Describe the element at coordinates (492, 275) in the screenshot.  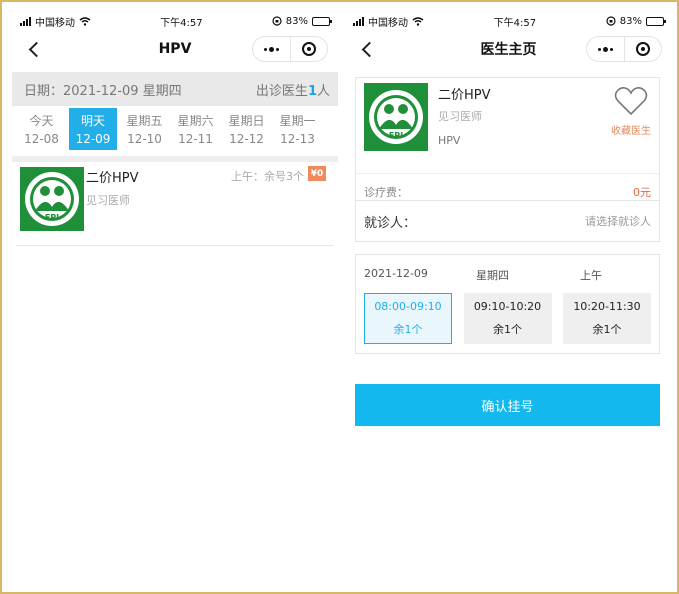
I see `schedule-weekday: 星期四` at that location.